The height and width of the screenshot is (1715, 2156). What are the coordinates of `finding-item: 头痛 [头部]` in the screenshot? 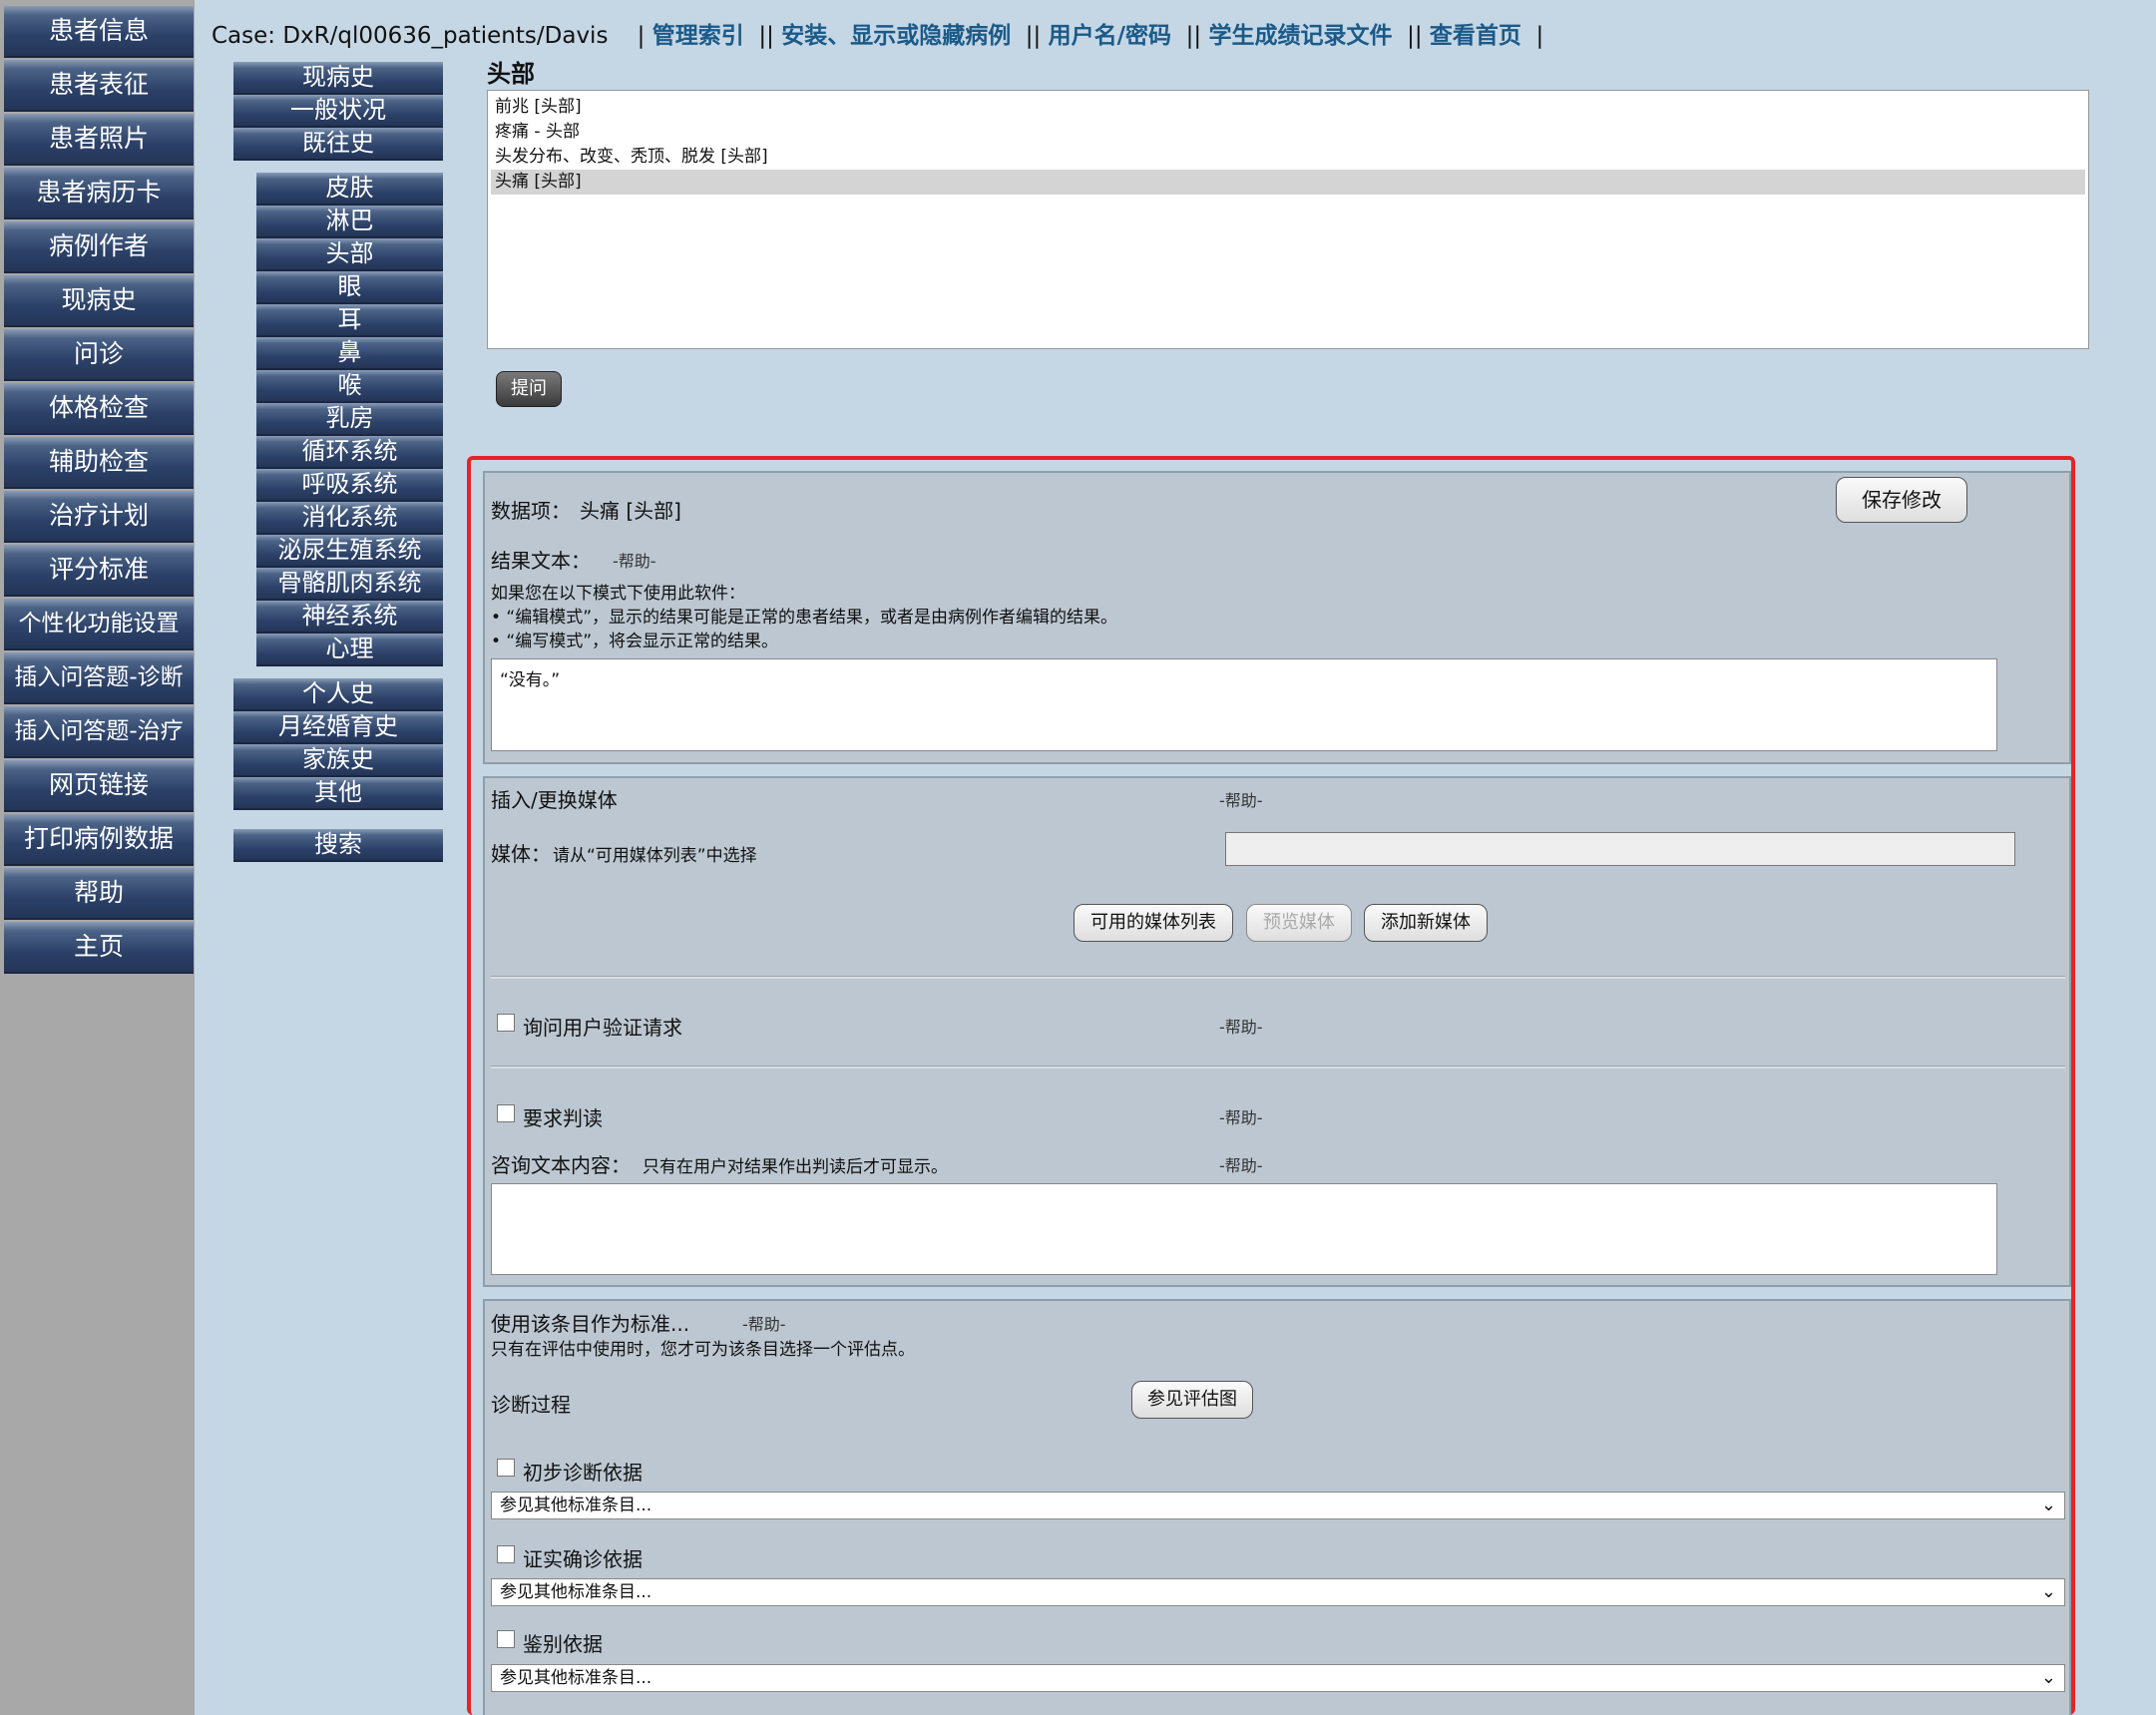 It's located at (1288, 182).